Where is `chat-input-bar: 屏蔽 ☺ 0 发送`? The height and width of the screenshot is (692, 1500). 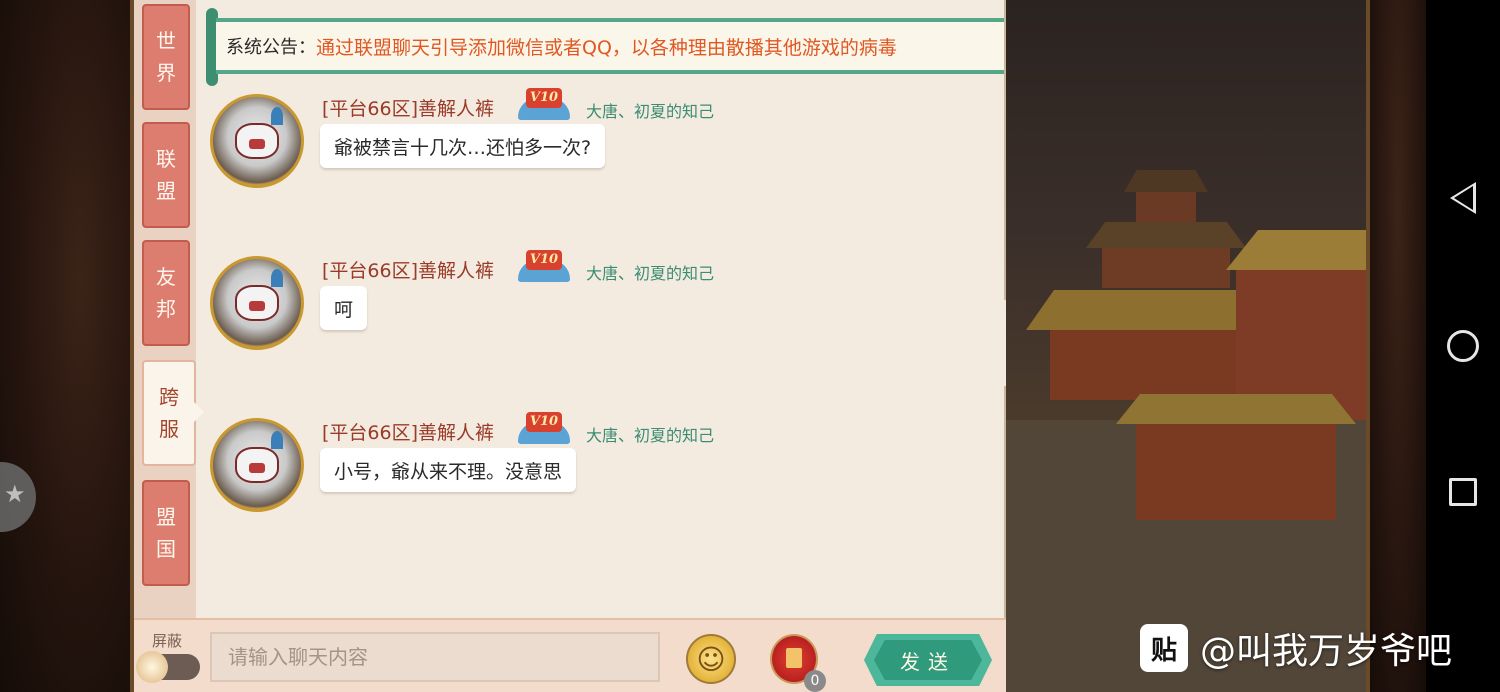
chat-input-bar: 屏蔽 ☺ 0 发送 is located at coordinates (570, 655).